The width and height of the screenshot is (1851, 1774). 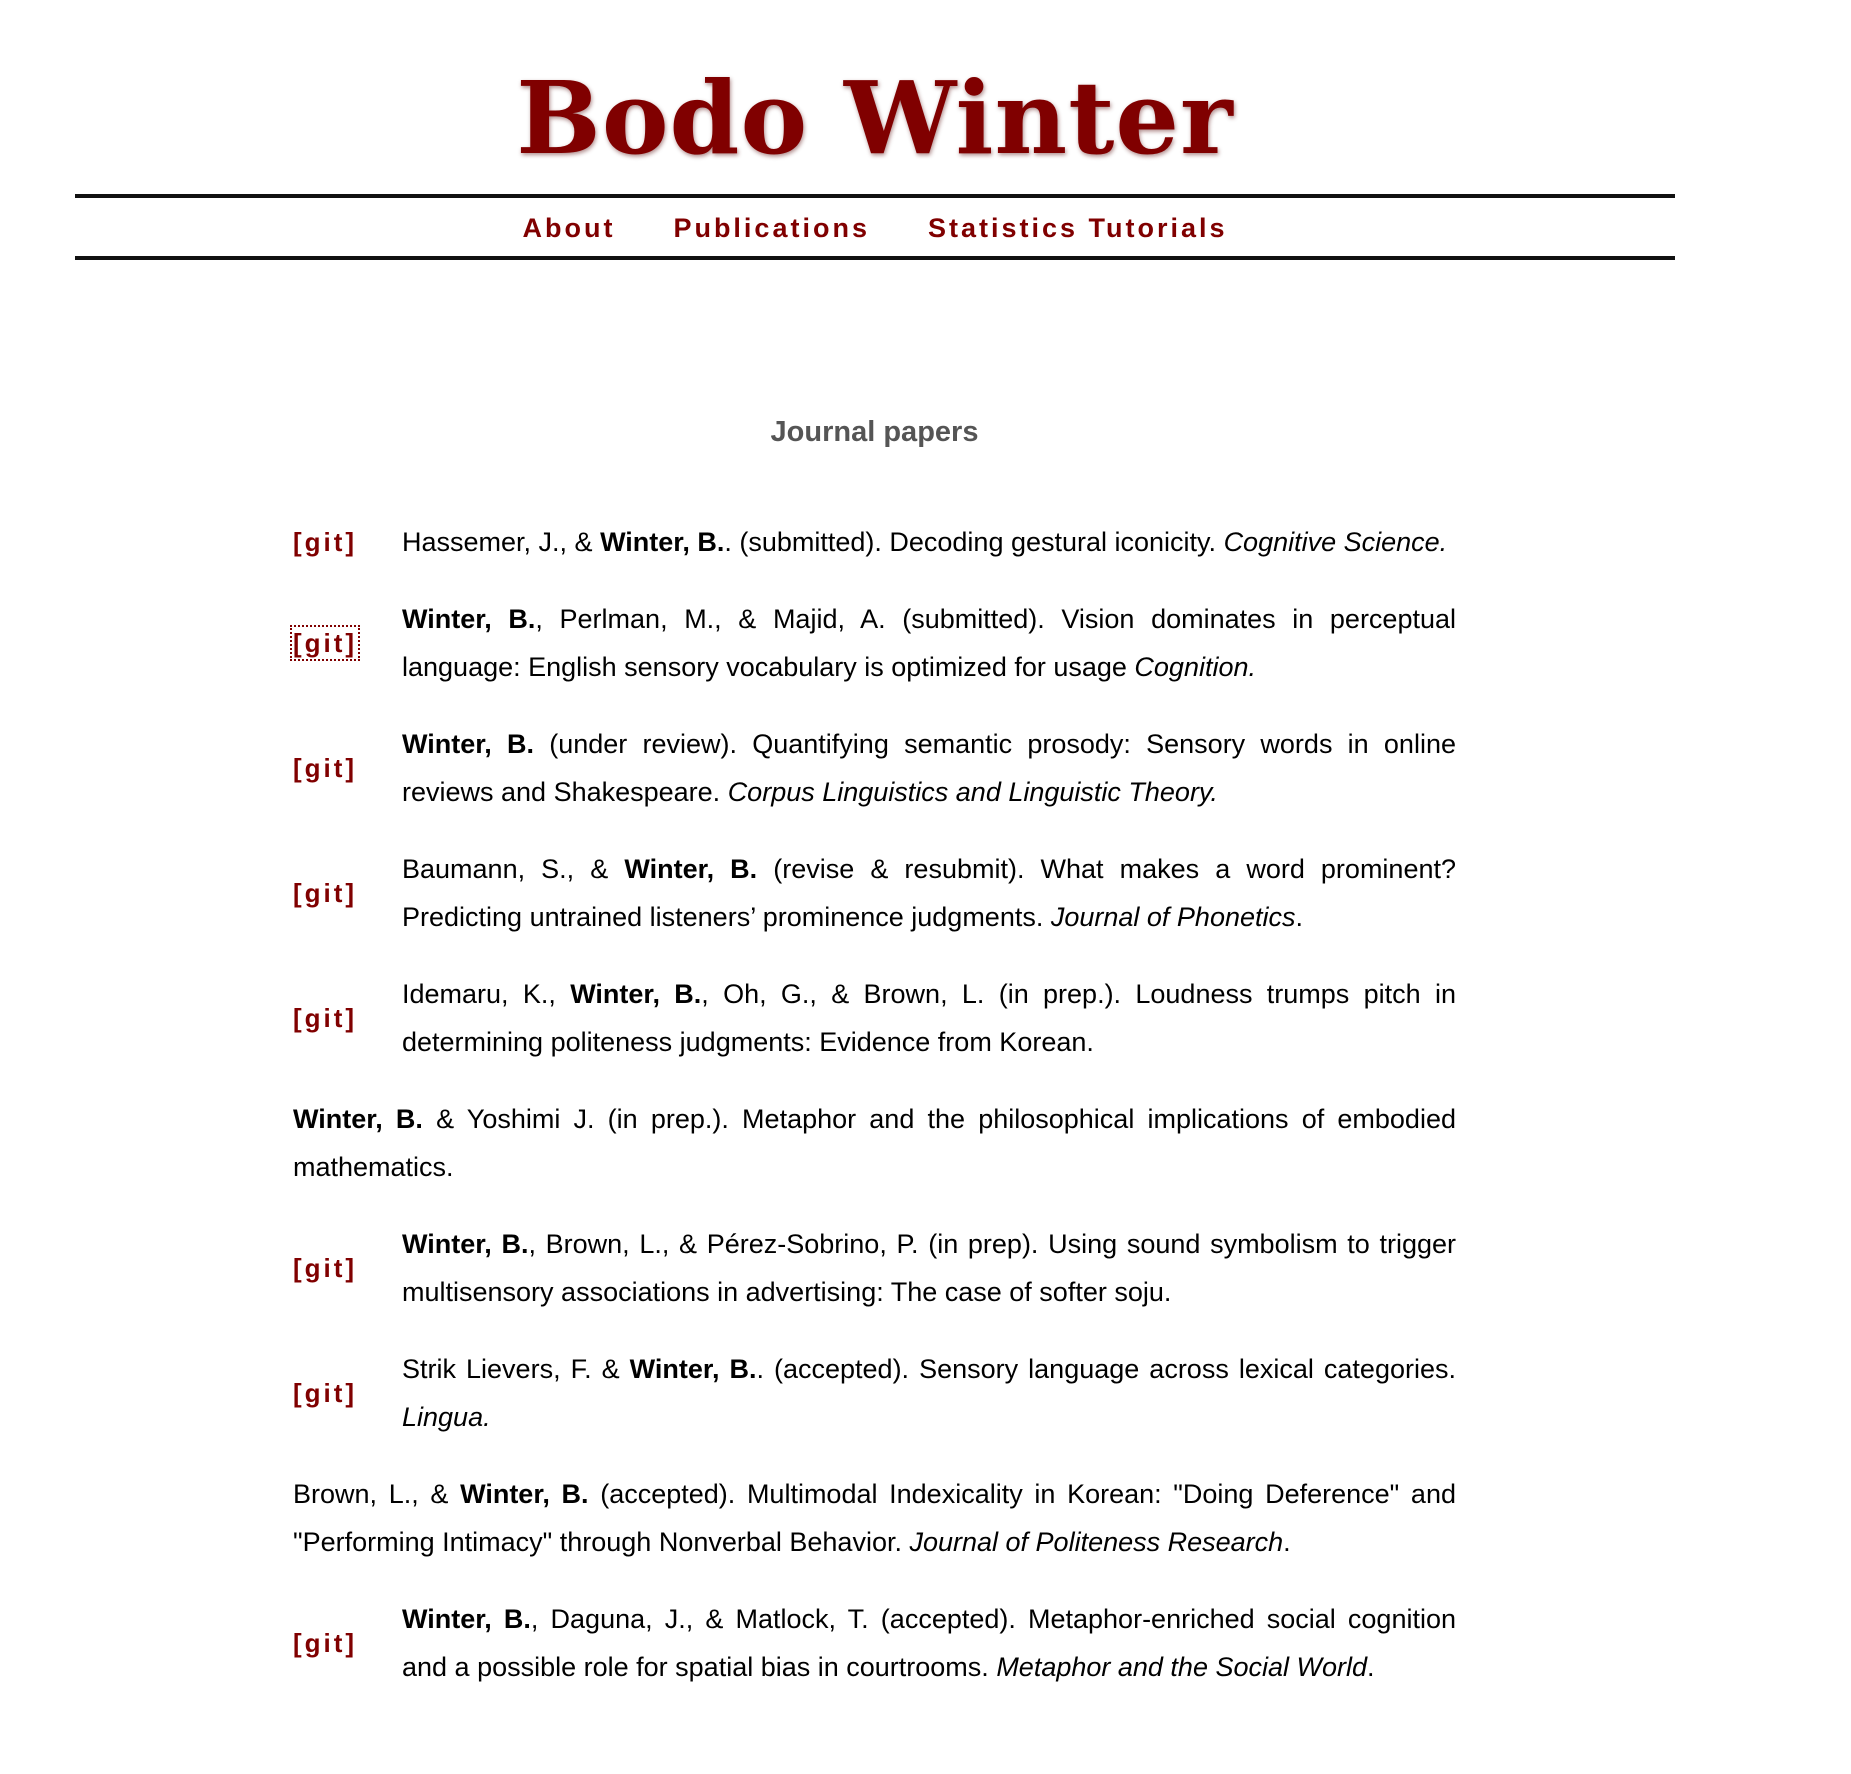 What do you see at coordinates (1195, 667) in the screenshot?
I see `citation-venue: Cognition.` at bounding box center [1195, 667].